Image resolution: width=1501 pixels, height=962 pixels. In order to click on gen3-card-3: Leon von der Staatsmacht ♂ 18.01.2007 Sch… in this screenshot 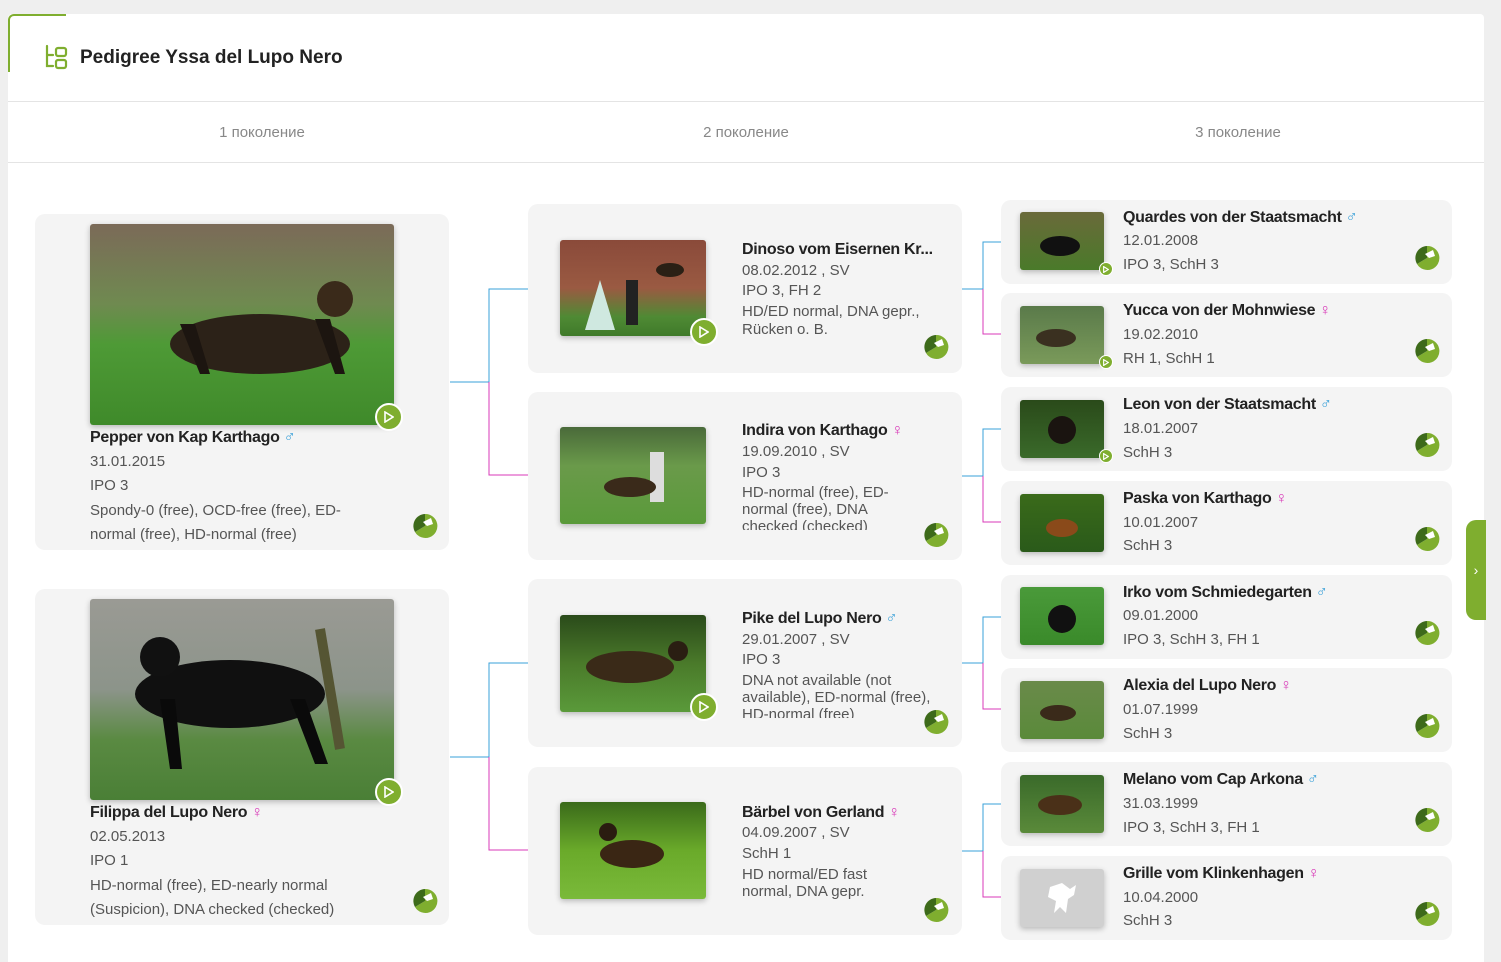, I will do `click(1226, 429)`.